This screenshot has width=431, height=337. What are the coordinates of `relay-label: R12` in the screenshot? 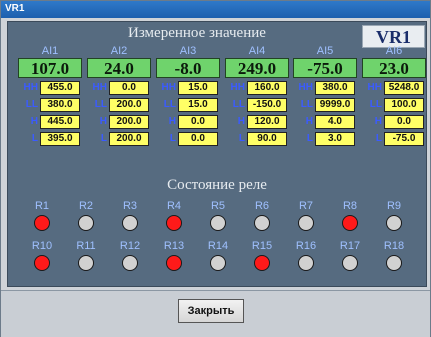 It's located at (130, 246).